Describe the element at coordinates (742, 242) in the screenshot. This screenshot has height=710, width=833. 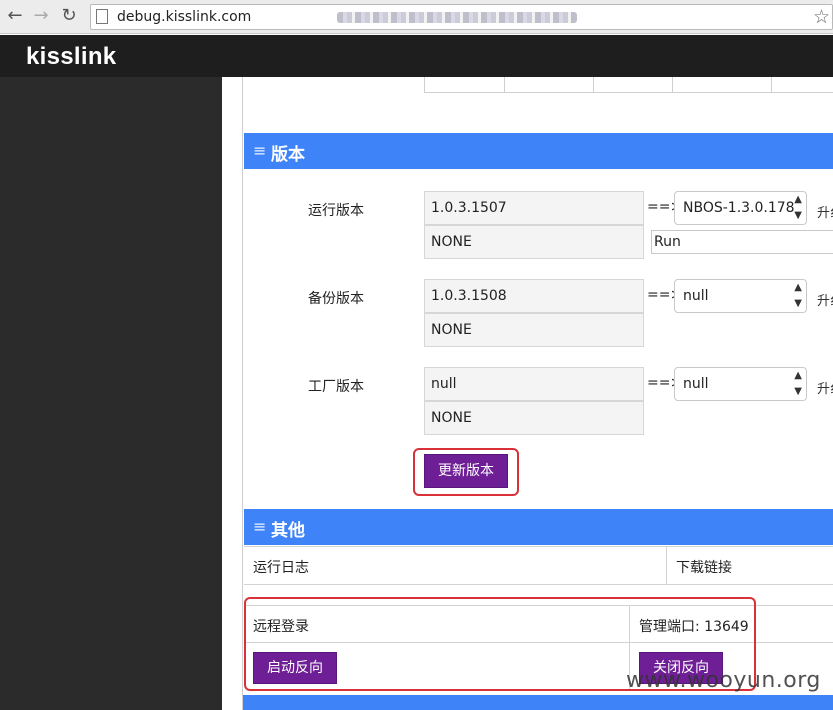
I see `run-mode-field: Run` at that location.